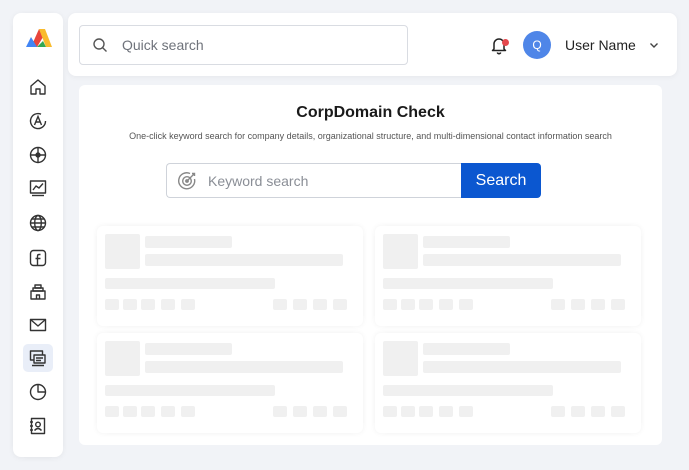  What do you see at coordinates (537, 45) in the screenshot?
I see `avatar: Q` at bounding box center [537, 45].